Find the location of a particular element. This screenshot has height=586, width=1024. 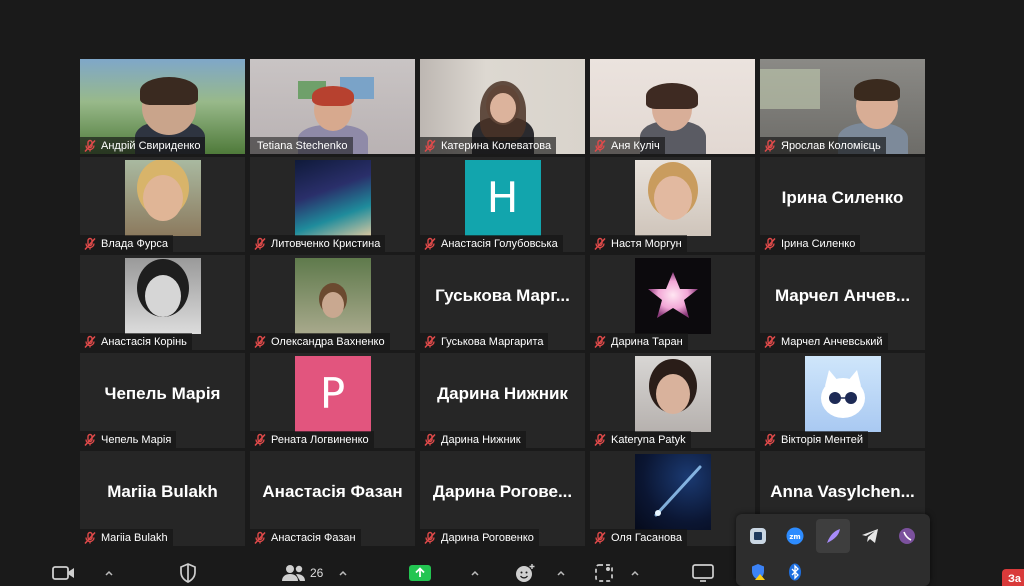

participant-tile: Литовченко Кристина is located at coordinates (332, 204).